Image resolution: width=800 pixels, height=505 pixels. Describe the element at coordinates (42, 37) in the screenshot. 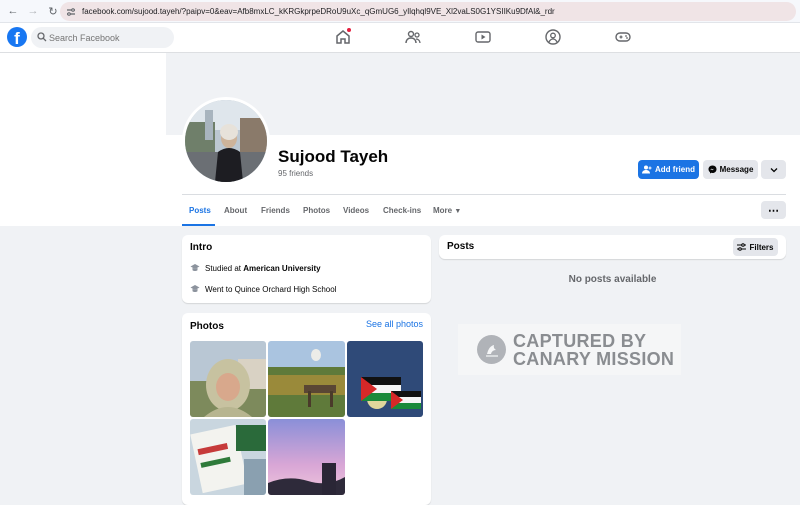

I see `search-icon` at that location.